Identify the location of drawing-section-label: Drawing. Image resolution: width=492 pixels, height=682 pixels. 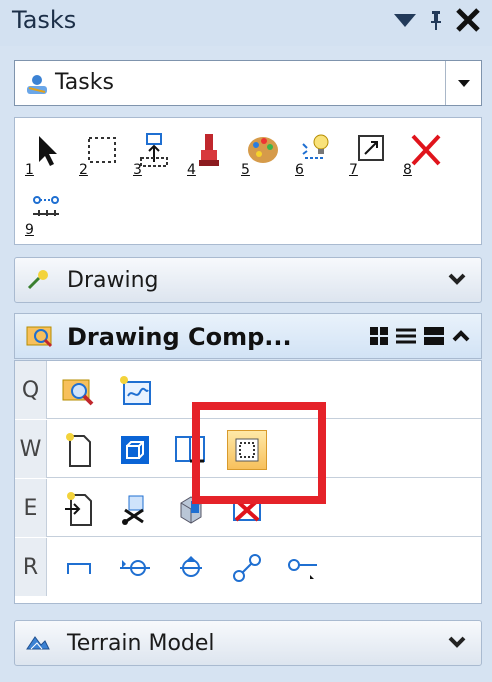
(113, 280).